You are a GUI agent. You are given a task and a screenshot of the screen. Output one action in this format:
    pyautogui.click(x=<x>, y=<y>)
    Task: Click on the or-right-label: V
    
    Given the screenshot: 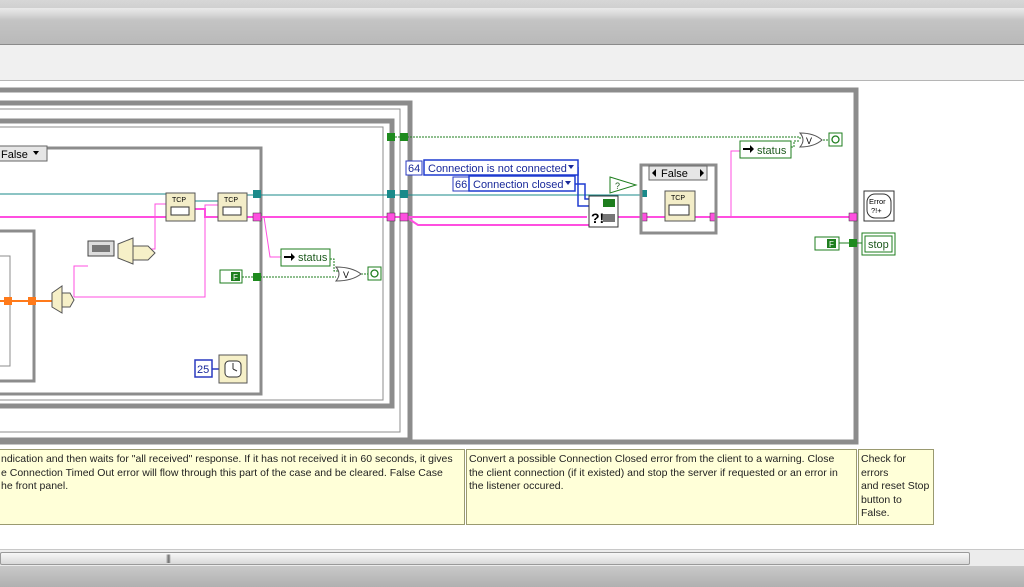 What is the action you would take?
    pyautogui.click(x=809, y=141)
    